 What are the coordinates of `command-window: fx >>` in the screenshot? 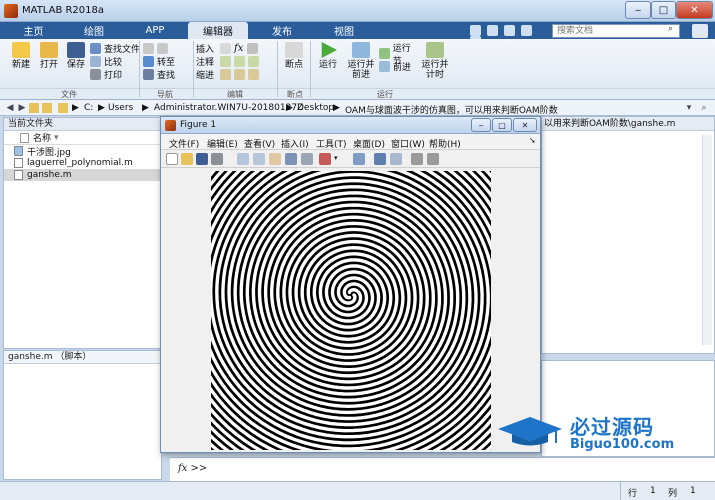 It's located at (442, 469).